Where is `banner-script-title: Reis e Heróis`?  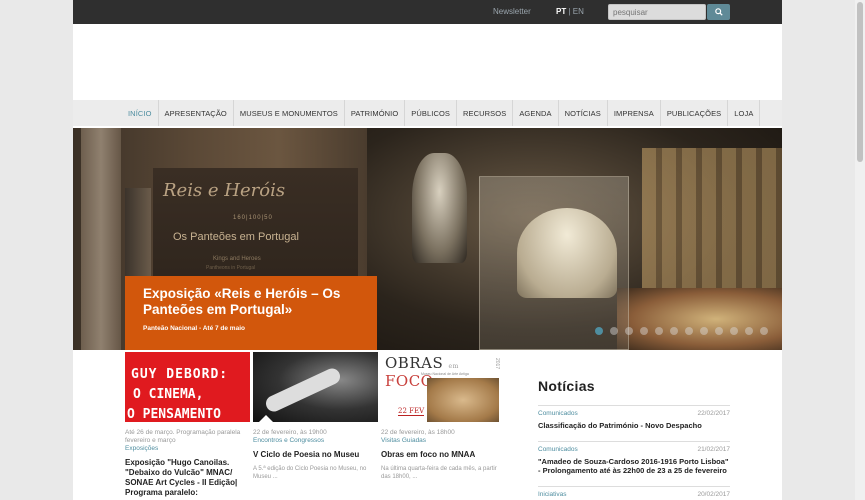
banner-script-title: Reis e Heróis is located at coordinates (224, 190).